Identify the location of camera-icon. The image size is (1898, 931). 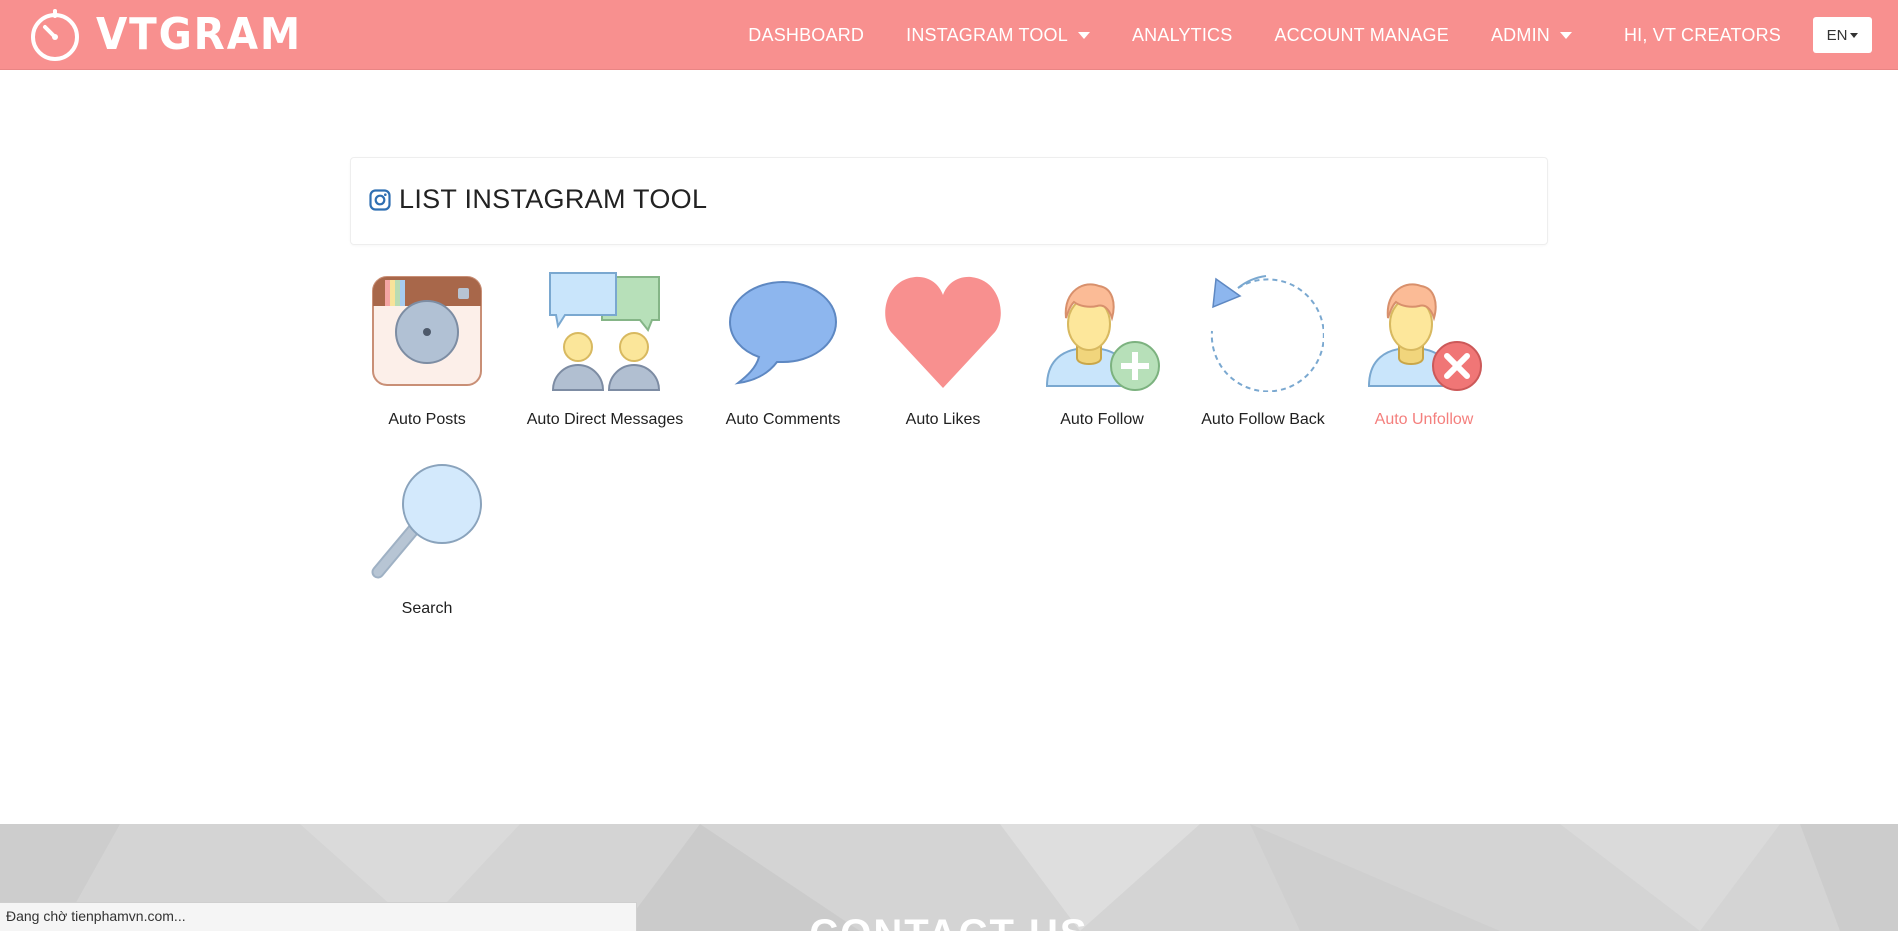
(427, 331).